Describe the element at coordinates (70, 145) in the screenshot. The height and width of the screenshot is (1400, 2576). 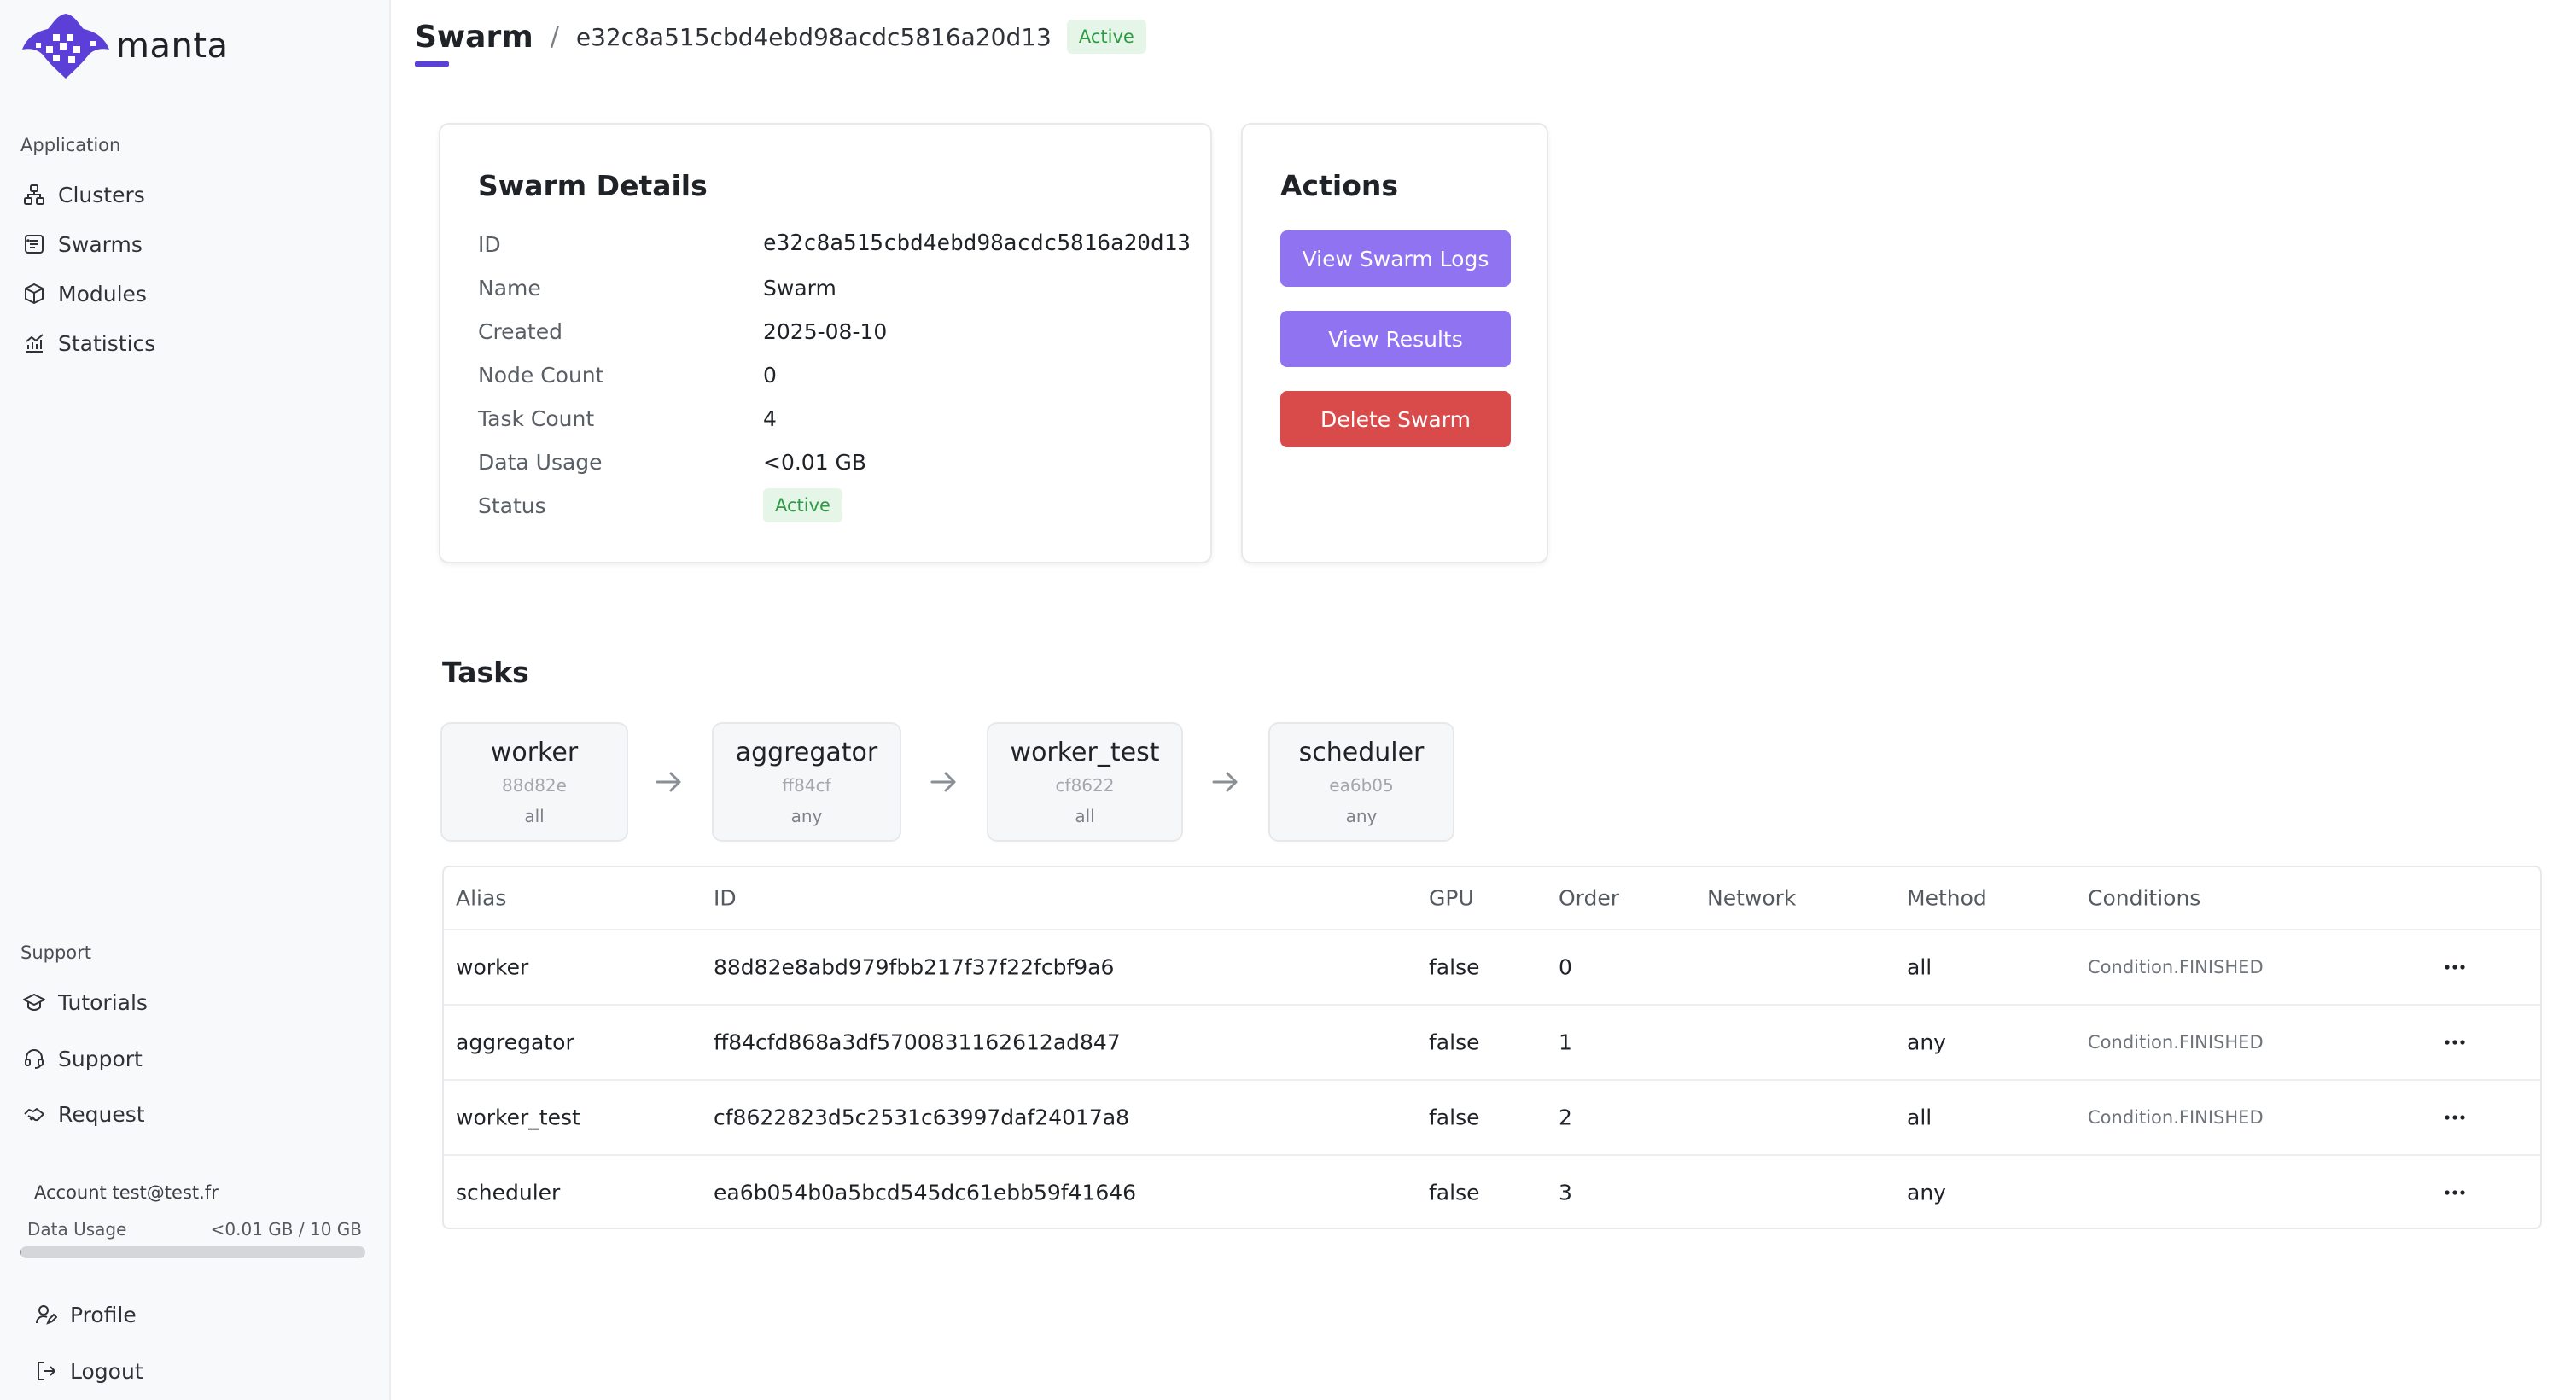
I see `application-section-label: Application` at that location.